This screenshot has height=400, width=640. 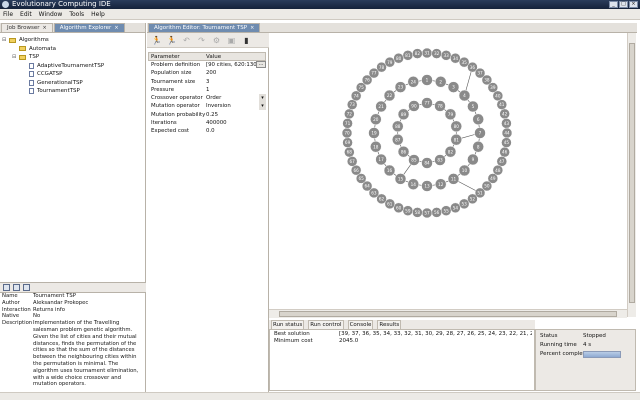 I want to click on gear-icon: ⚙, so click(x=216, y=40).